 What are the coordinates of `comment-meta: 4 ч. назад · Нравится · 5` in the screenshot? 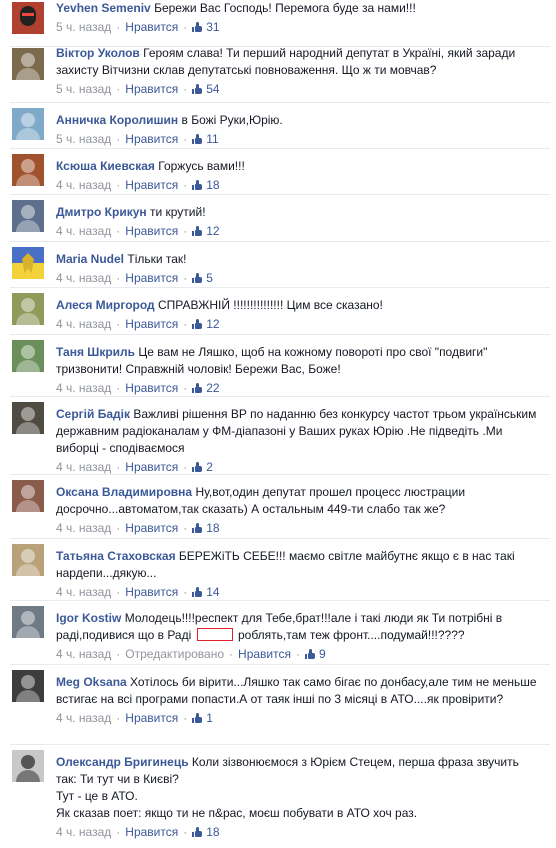 It's located at (134, 278).